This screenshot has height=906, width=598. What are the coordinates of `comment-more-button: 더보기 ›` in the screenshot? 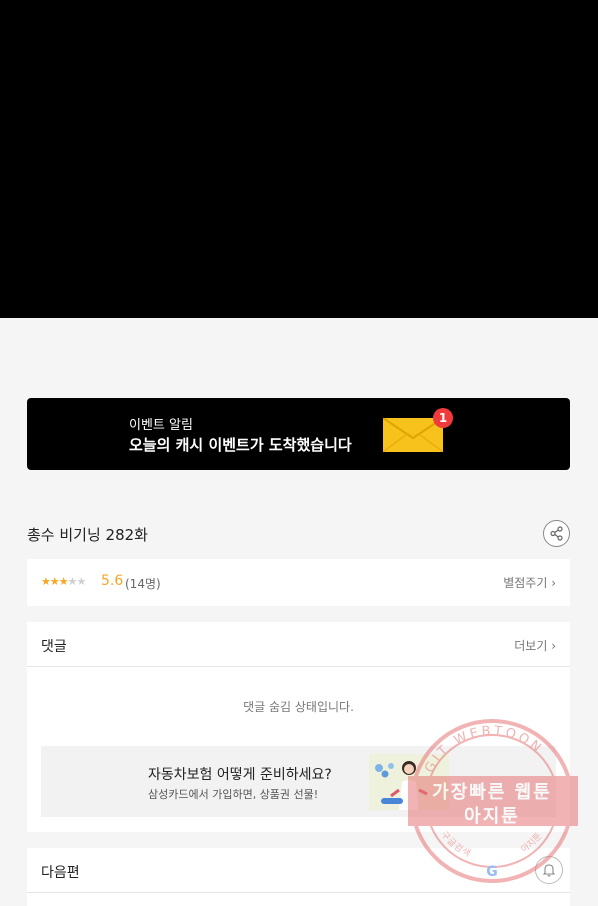 It's located at (535, 645).